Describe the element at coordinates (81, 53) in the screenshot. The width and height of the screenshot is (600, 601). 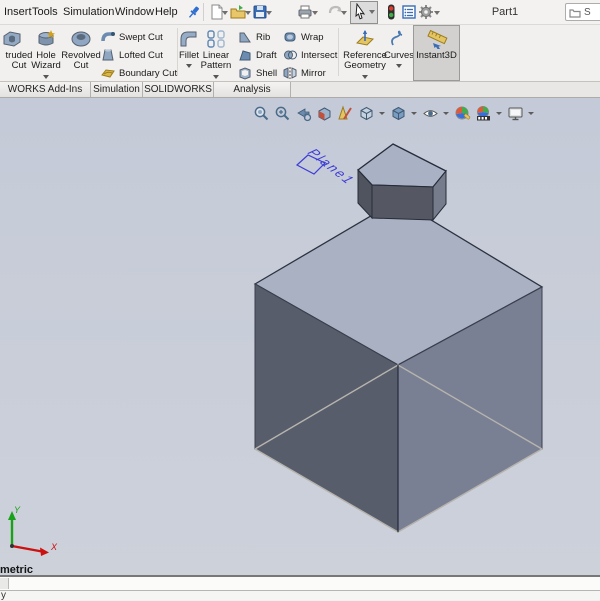
I see `revolved-cut-button: Revolved Cut` at that location.